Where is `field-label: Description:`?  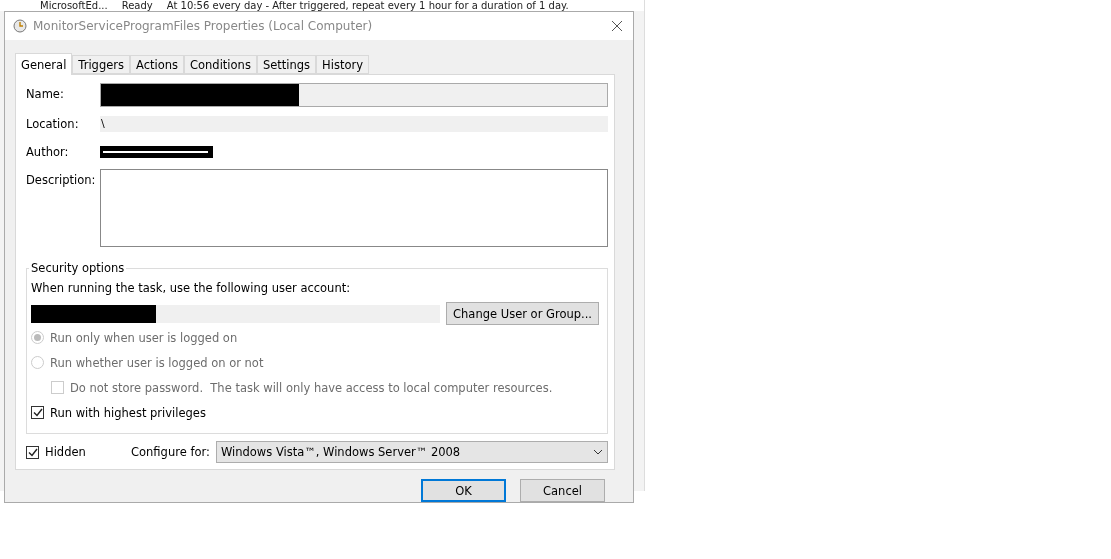 field-label: Description: is located at coordinates (61, 180).